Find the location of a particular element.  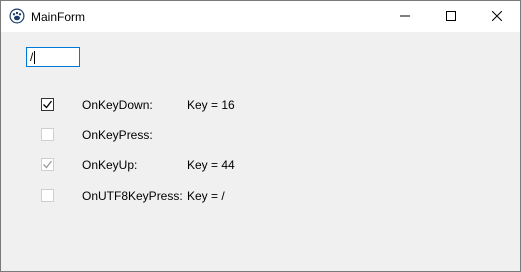

minimize-button is located at coordinates (405, 16).